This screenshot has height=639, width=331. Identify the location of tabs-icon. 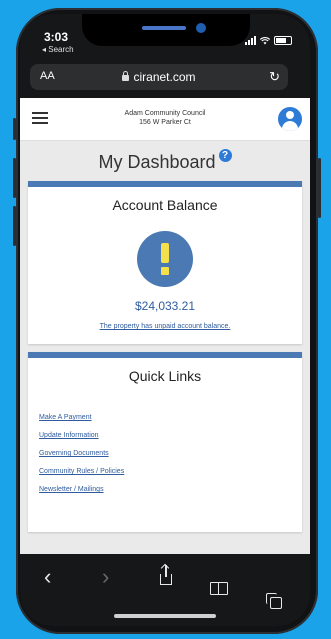
(274, 601).